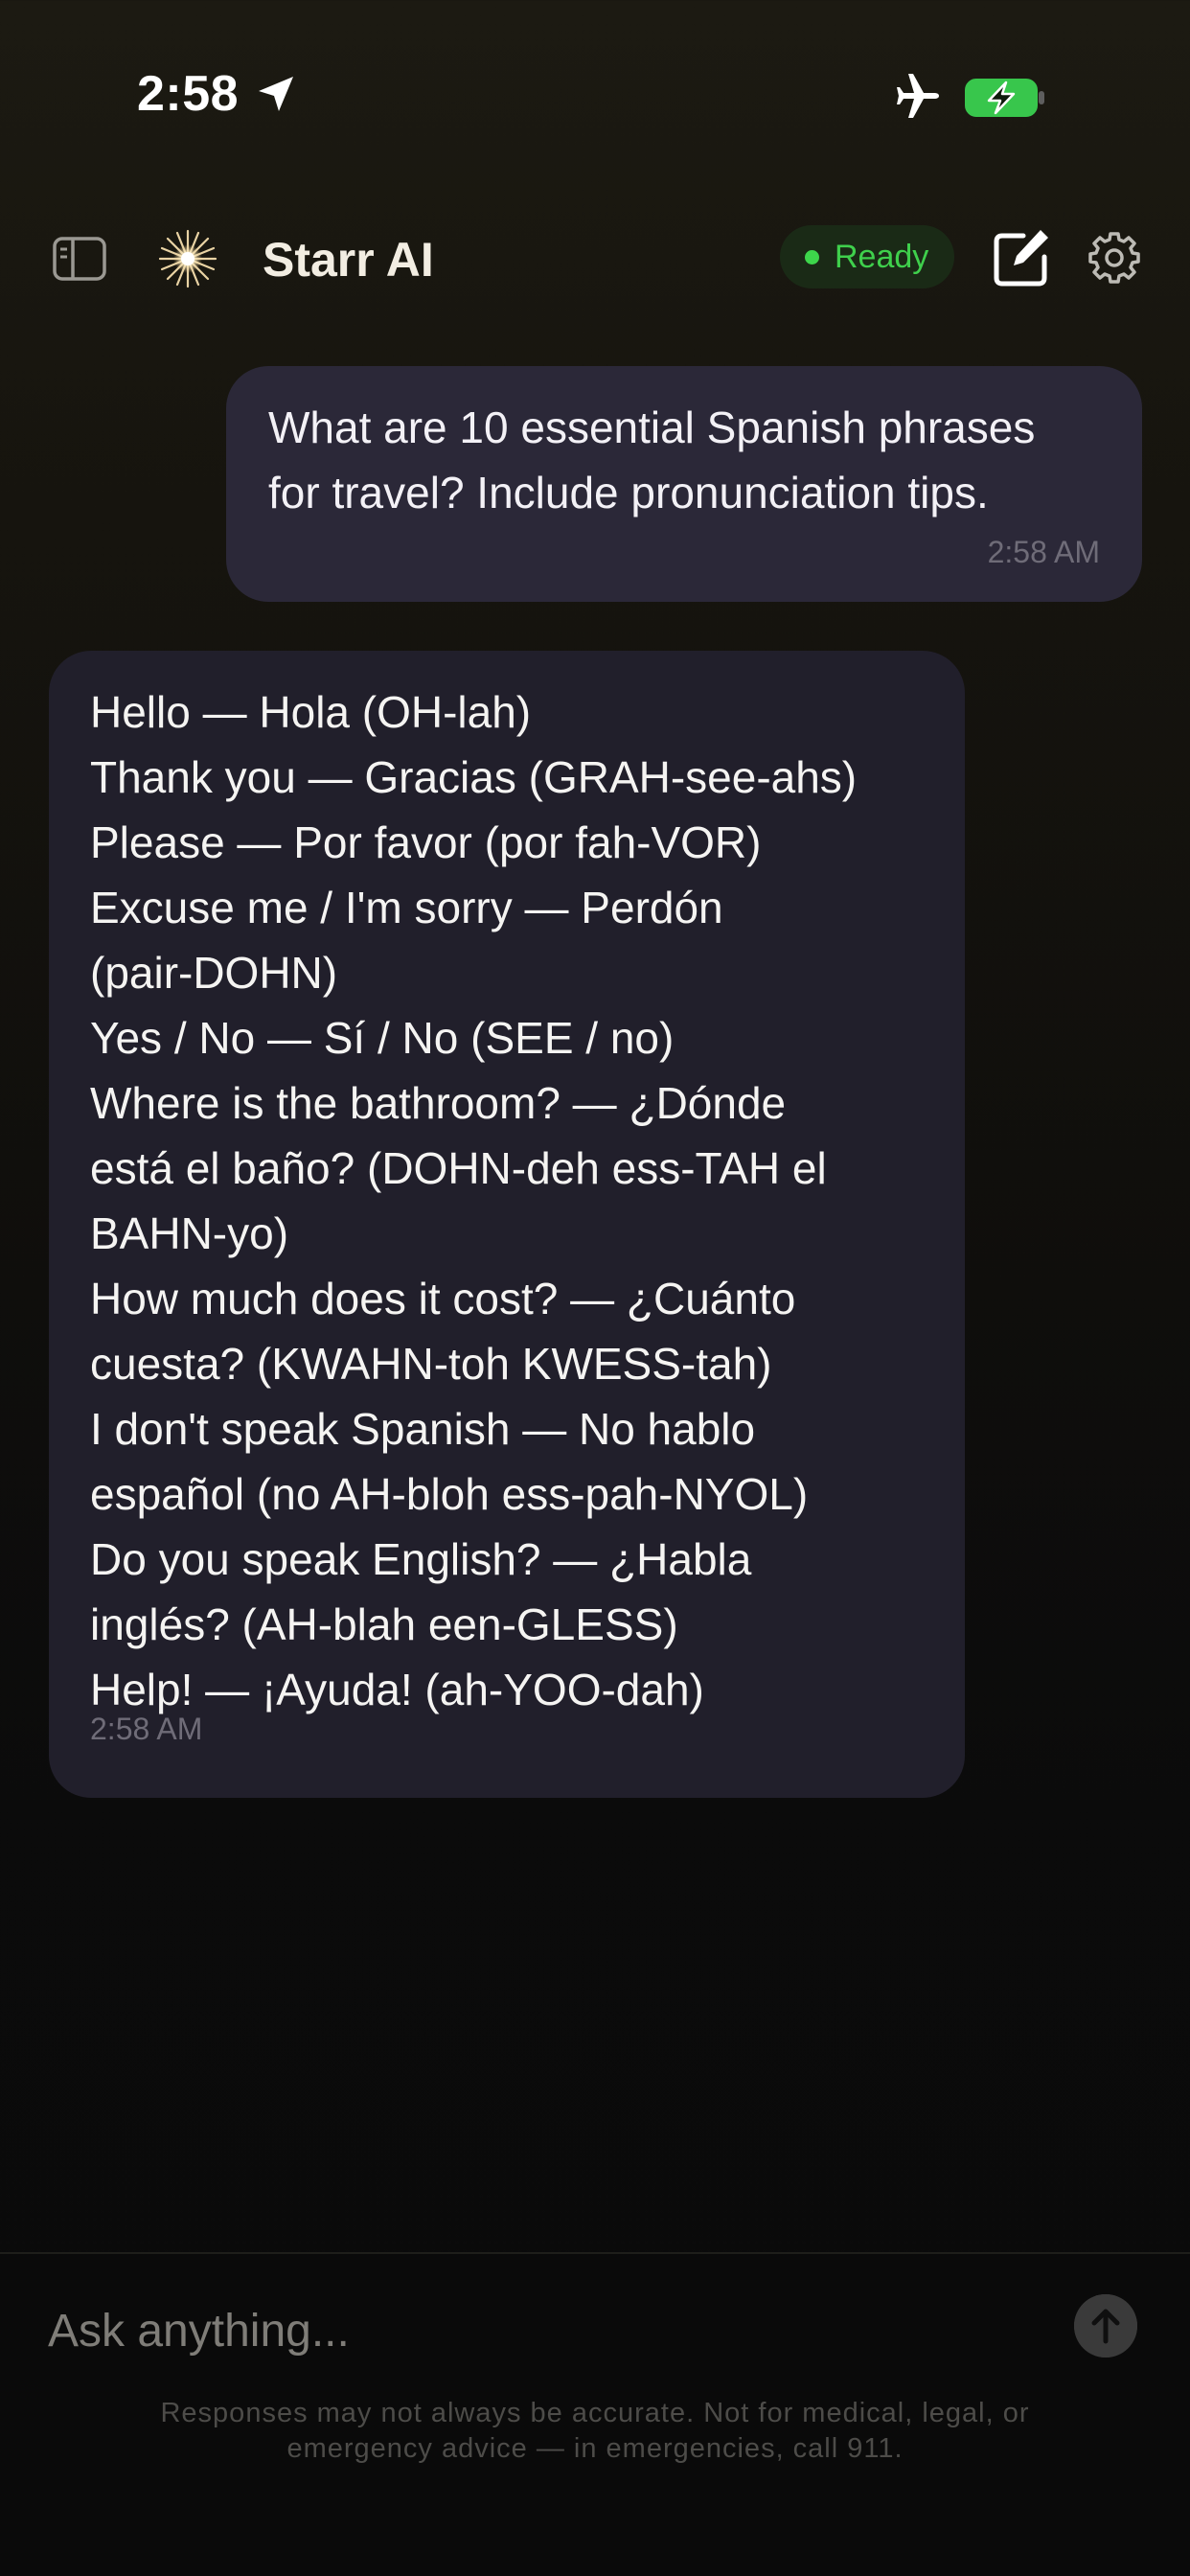 This screenshot has height=2576, width=1190. What do you see at coordinates (595, 96) in the screenshot?
I see `status-bar: 2:58` at bounding box center [595, 96].